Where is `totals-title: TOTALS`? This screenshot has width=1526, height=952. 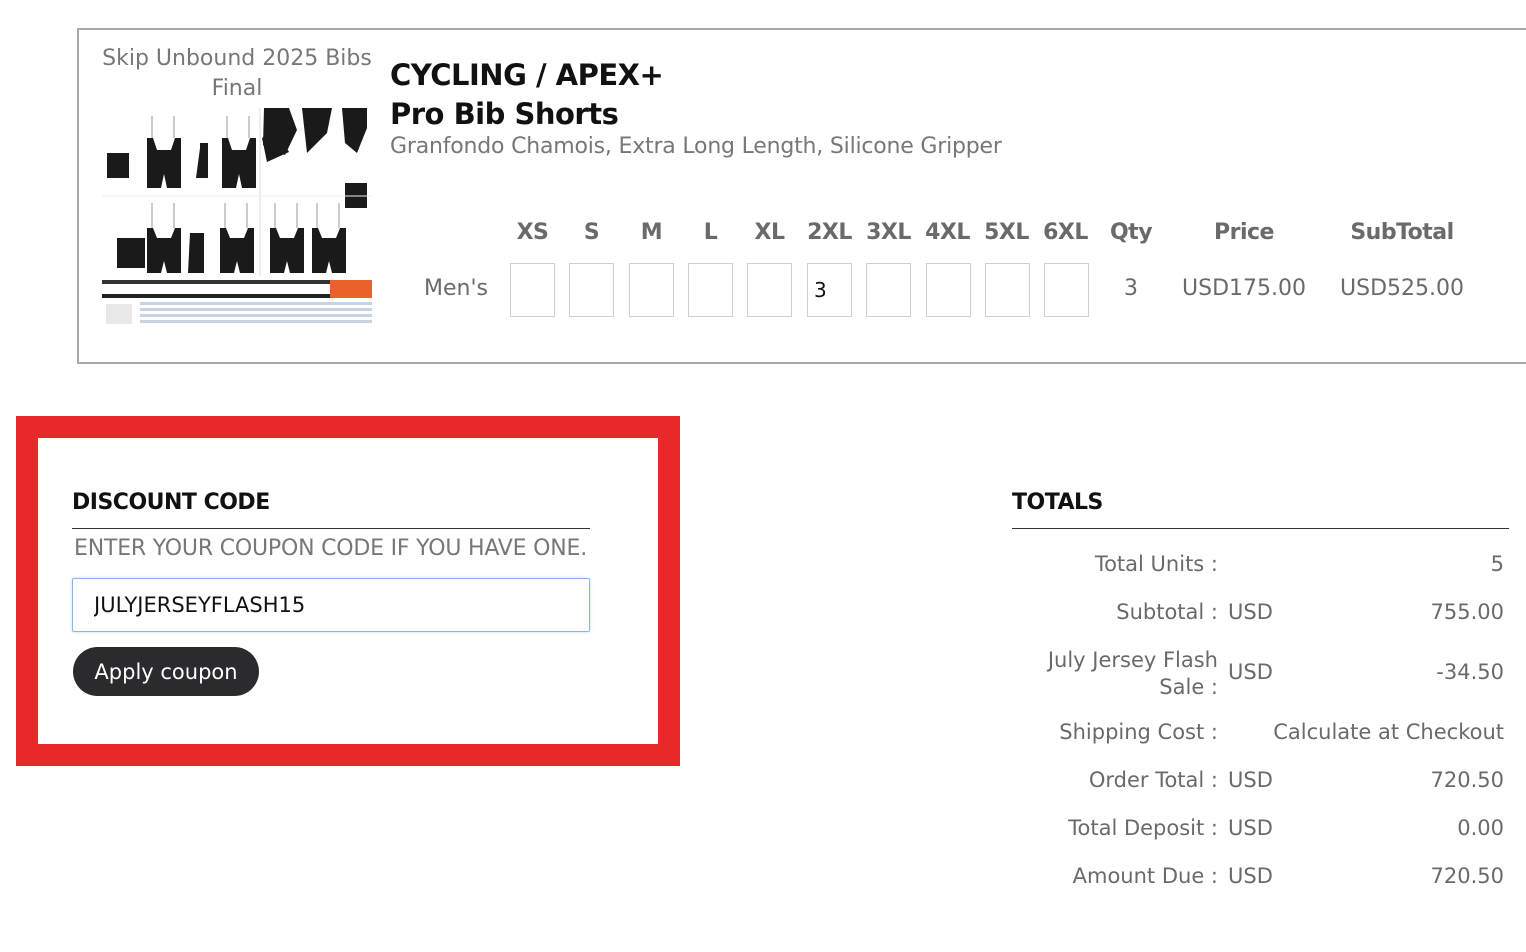 totals-title: TOTALS is located at coordinates (1057, 502).